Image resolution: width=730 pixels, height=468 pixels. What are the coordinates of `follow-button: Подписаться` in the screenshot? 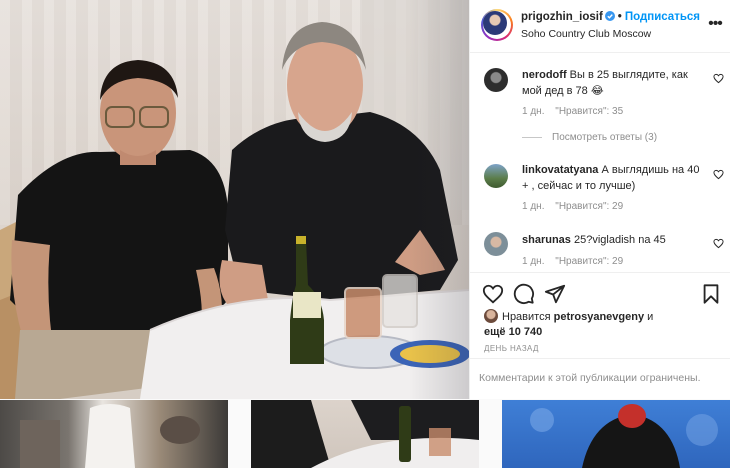 It's located at (662, 17).